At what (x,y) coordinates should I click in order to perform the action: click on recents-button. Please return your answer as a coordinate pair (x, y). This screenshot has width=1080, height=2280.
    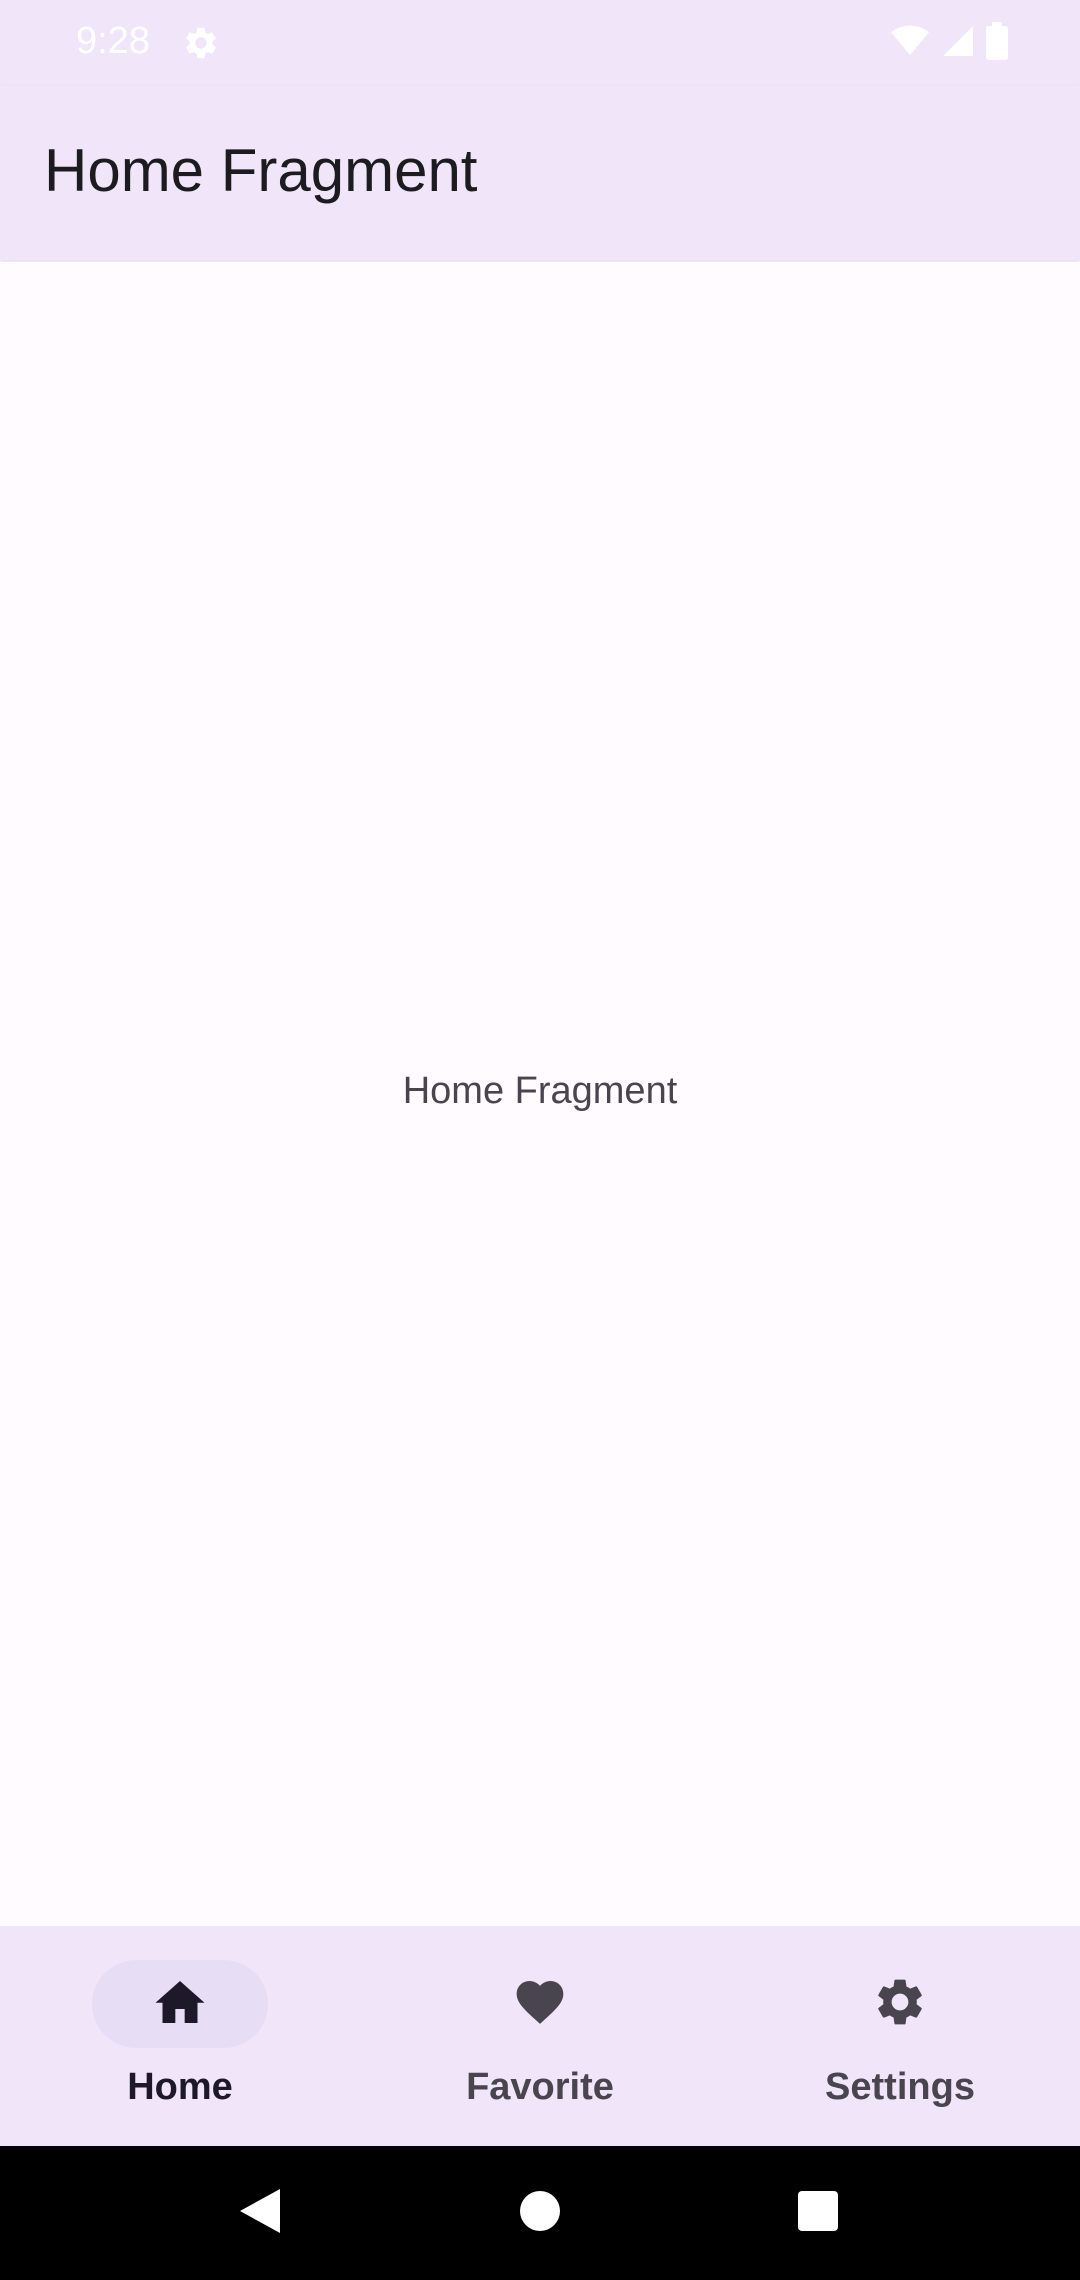
    Looking at the image, I should click on (818, 2213).